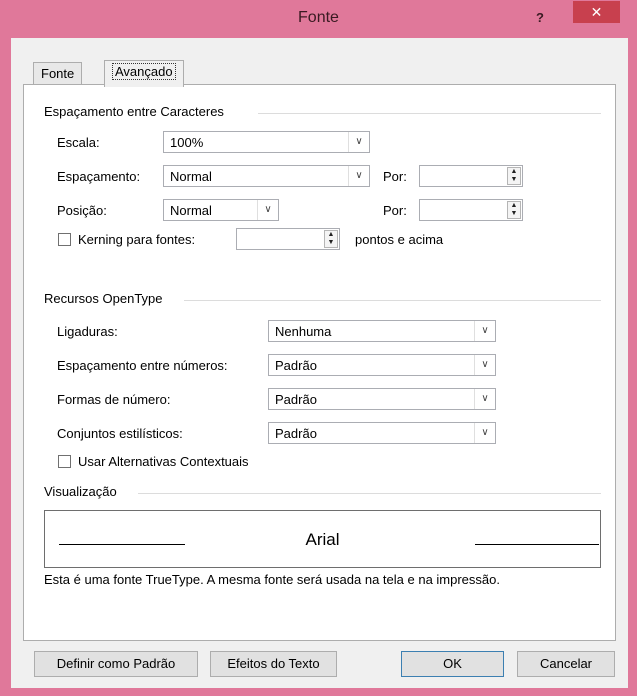 The image size is (637, 696). Describe the element at coordinates (471, 176) in the screenshot. I see `spacing-by-spinner: ▲ ▼` at that location.